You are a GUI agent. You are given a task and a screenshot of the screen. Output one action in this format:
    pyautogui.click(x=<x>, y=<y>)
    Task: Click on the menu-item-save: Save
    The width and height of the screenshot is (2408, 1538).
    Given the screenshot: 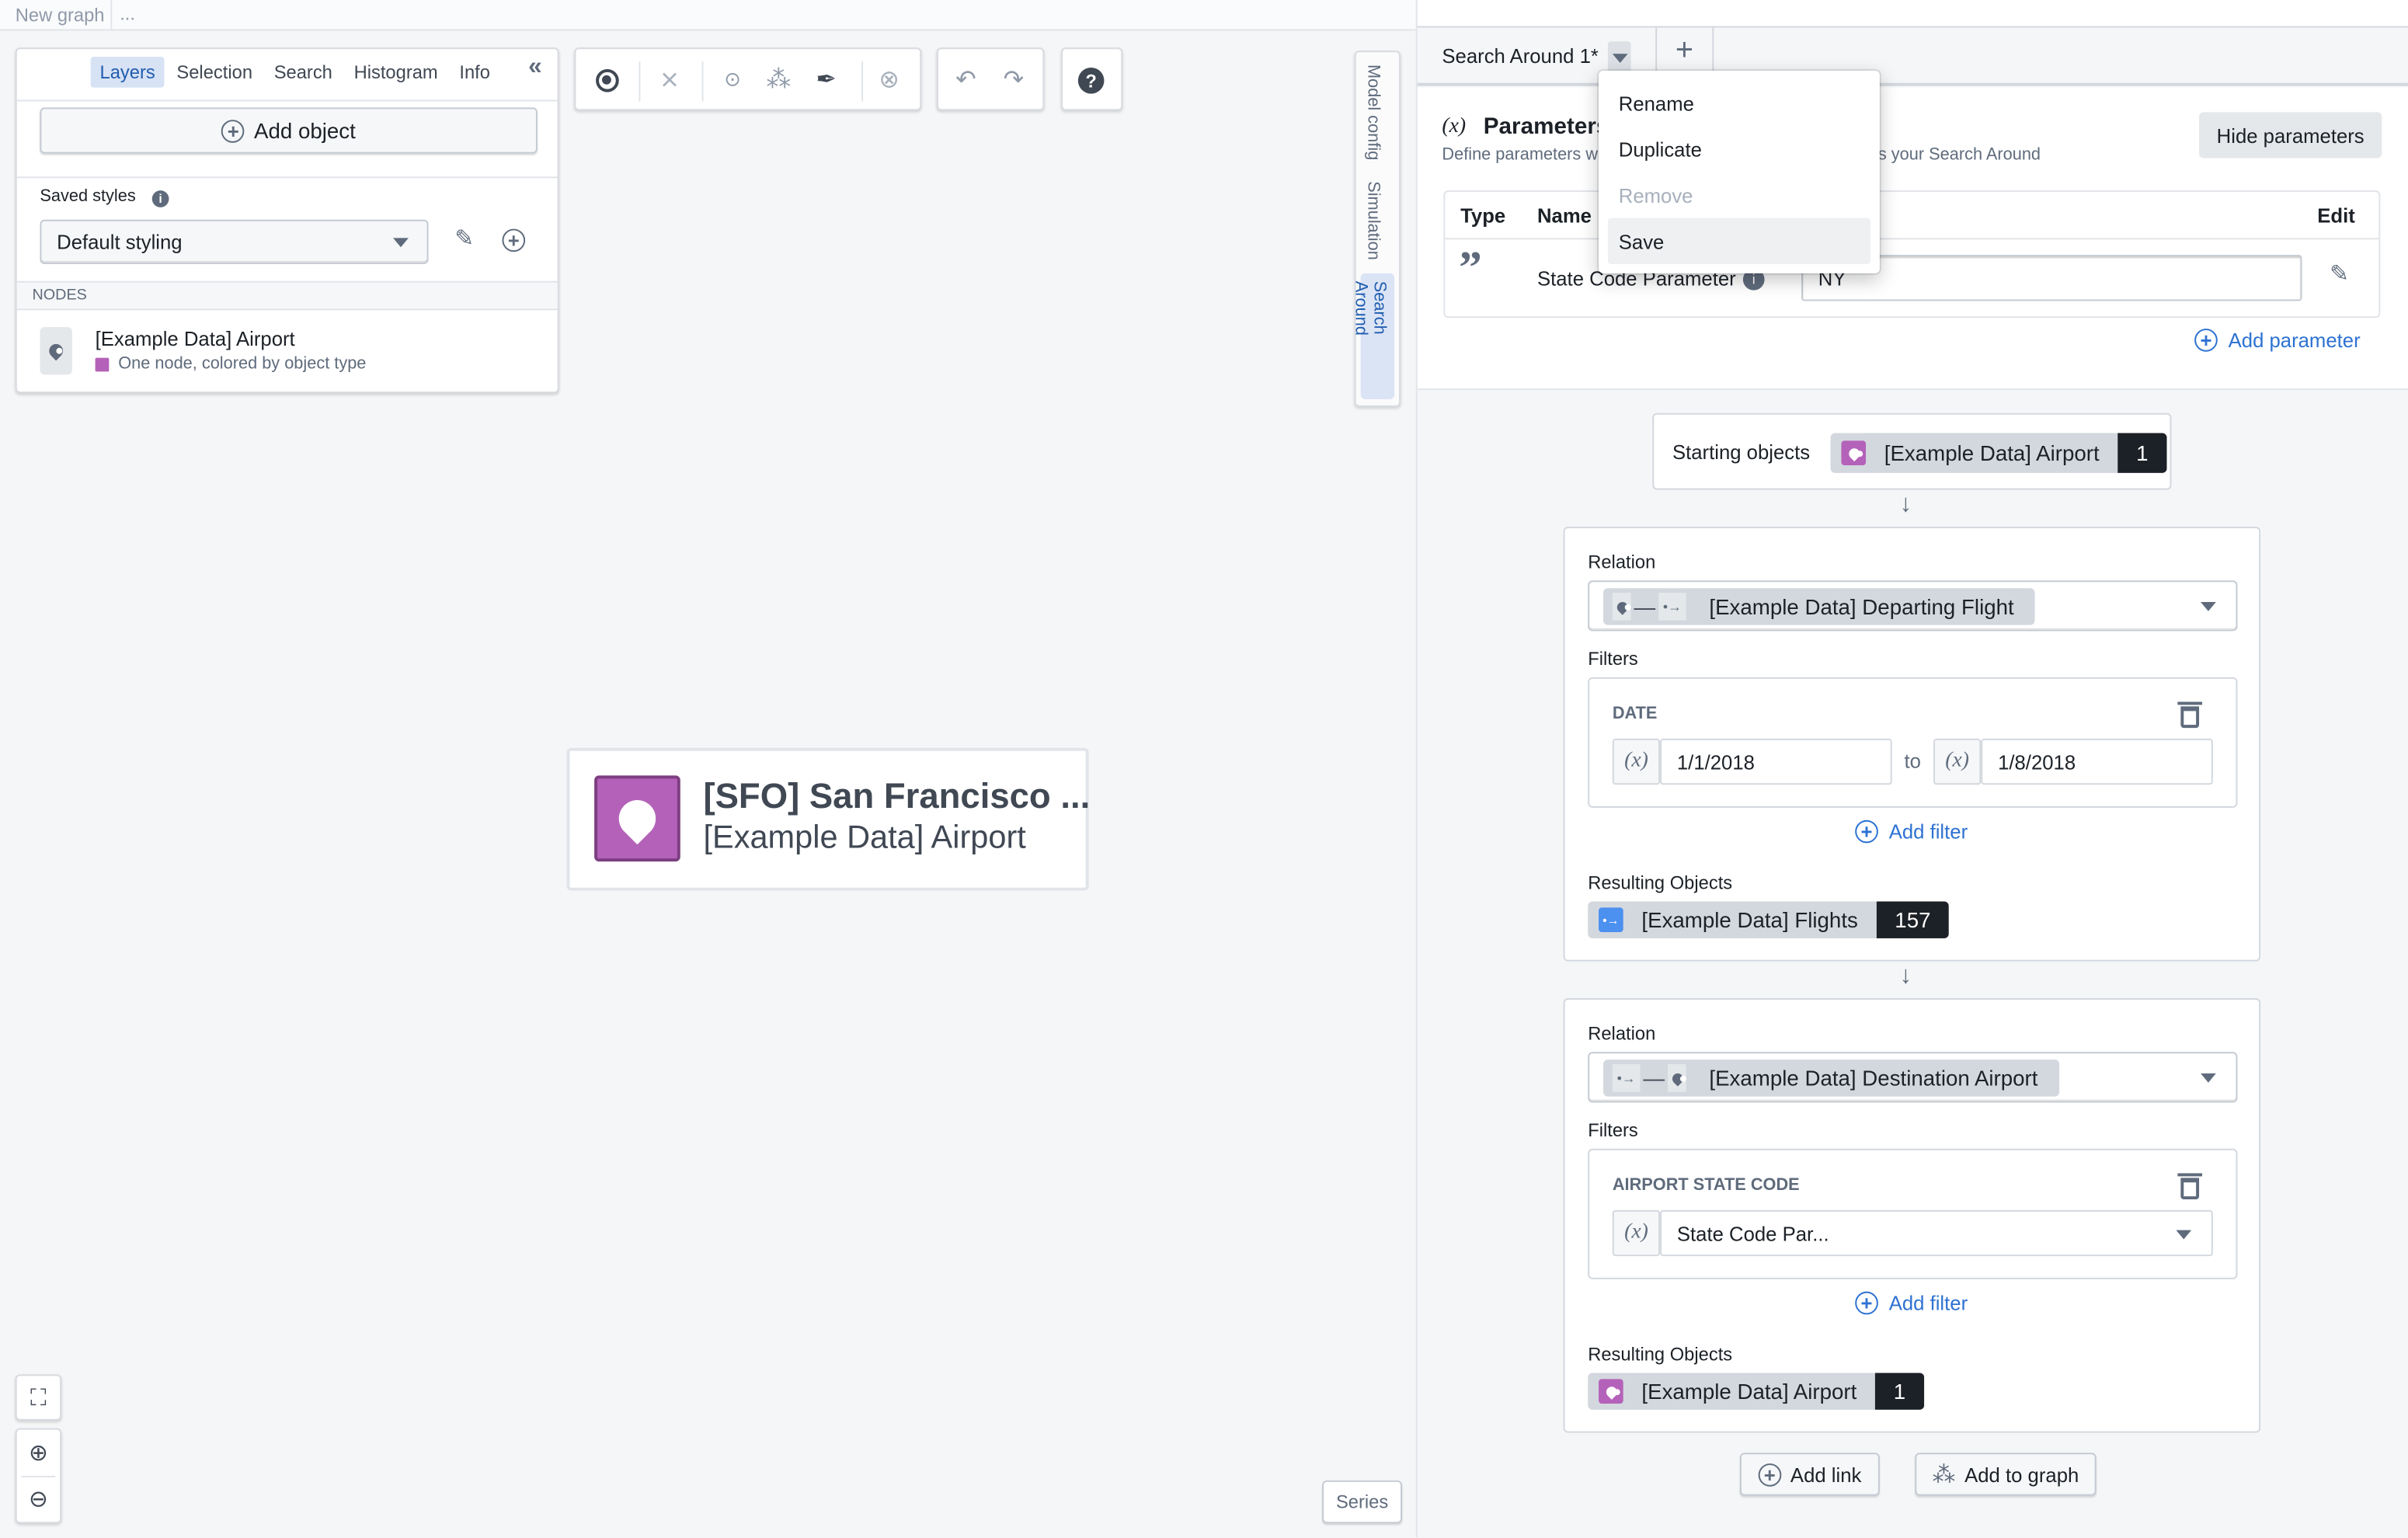 What is the action you would take?
    pyautogui.click(x=1738, y=241)
    